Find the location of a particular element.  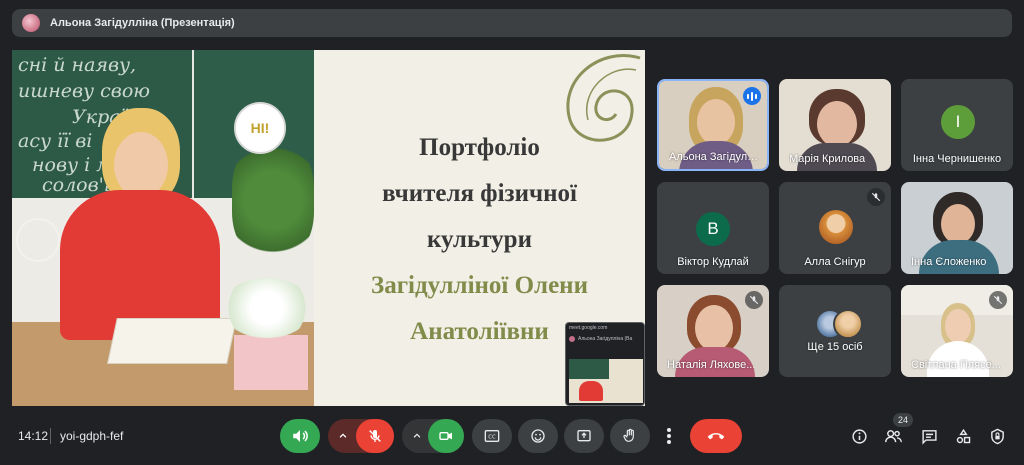

meeting-info-button is located at coordinates (859, 436).